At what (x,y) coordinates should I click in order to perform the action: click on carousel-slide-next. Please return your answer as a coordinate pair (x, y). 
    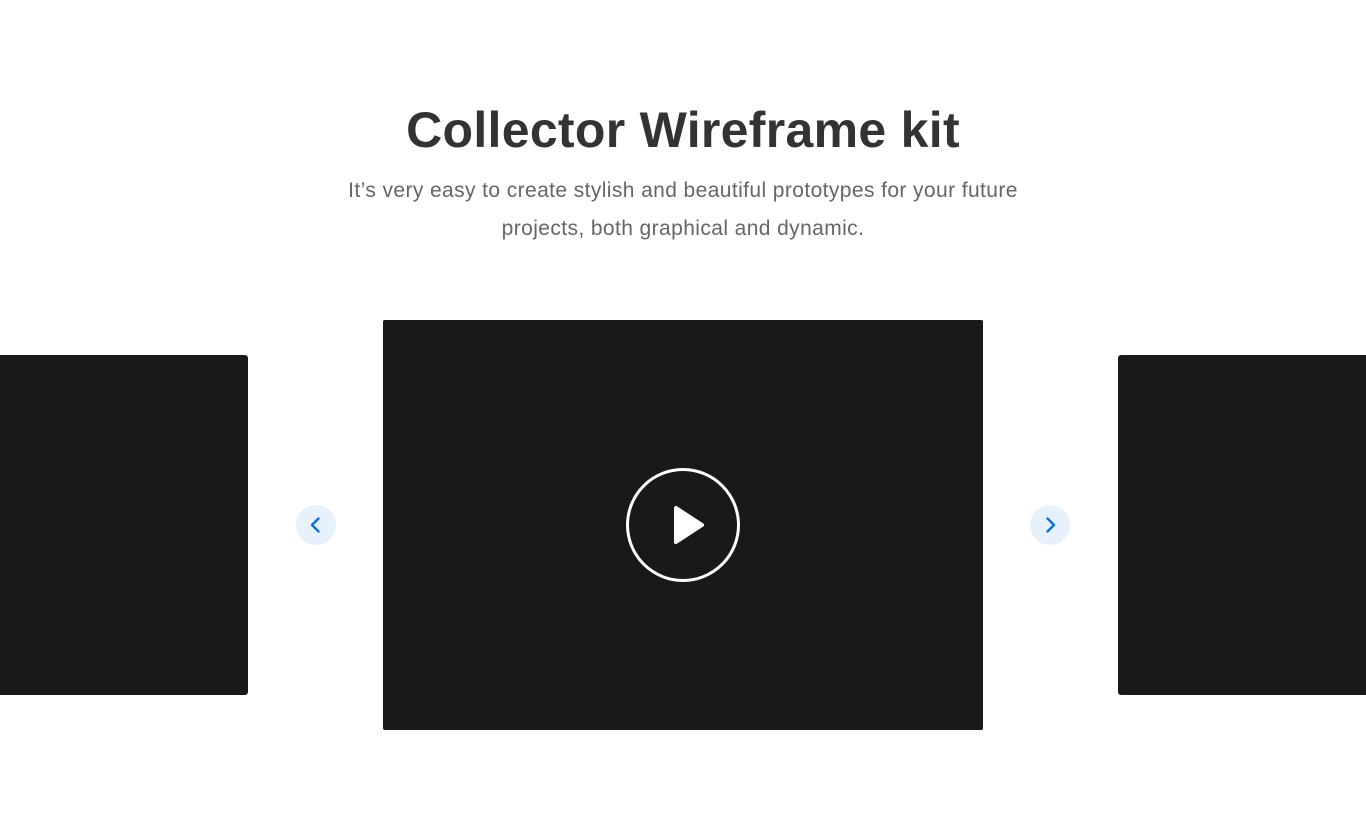
    Looking at the image, I should click on (1242, 525).